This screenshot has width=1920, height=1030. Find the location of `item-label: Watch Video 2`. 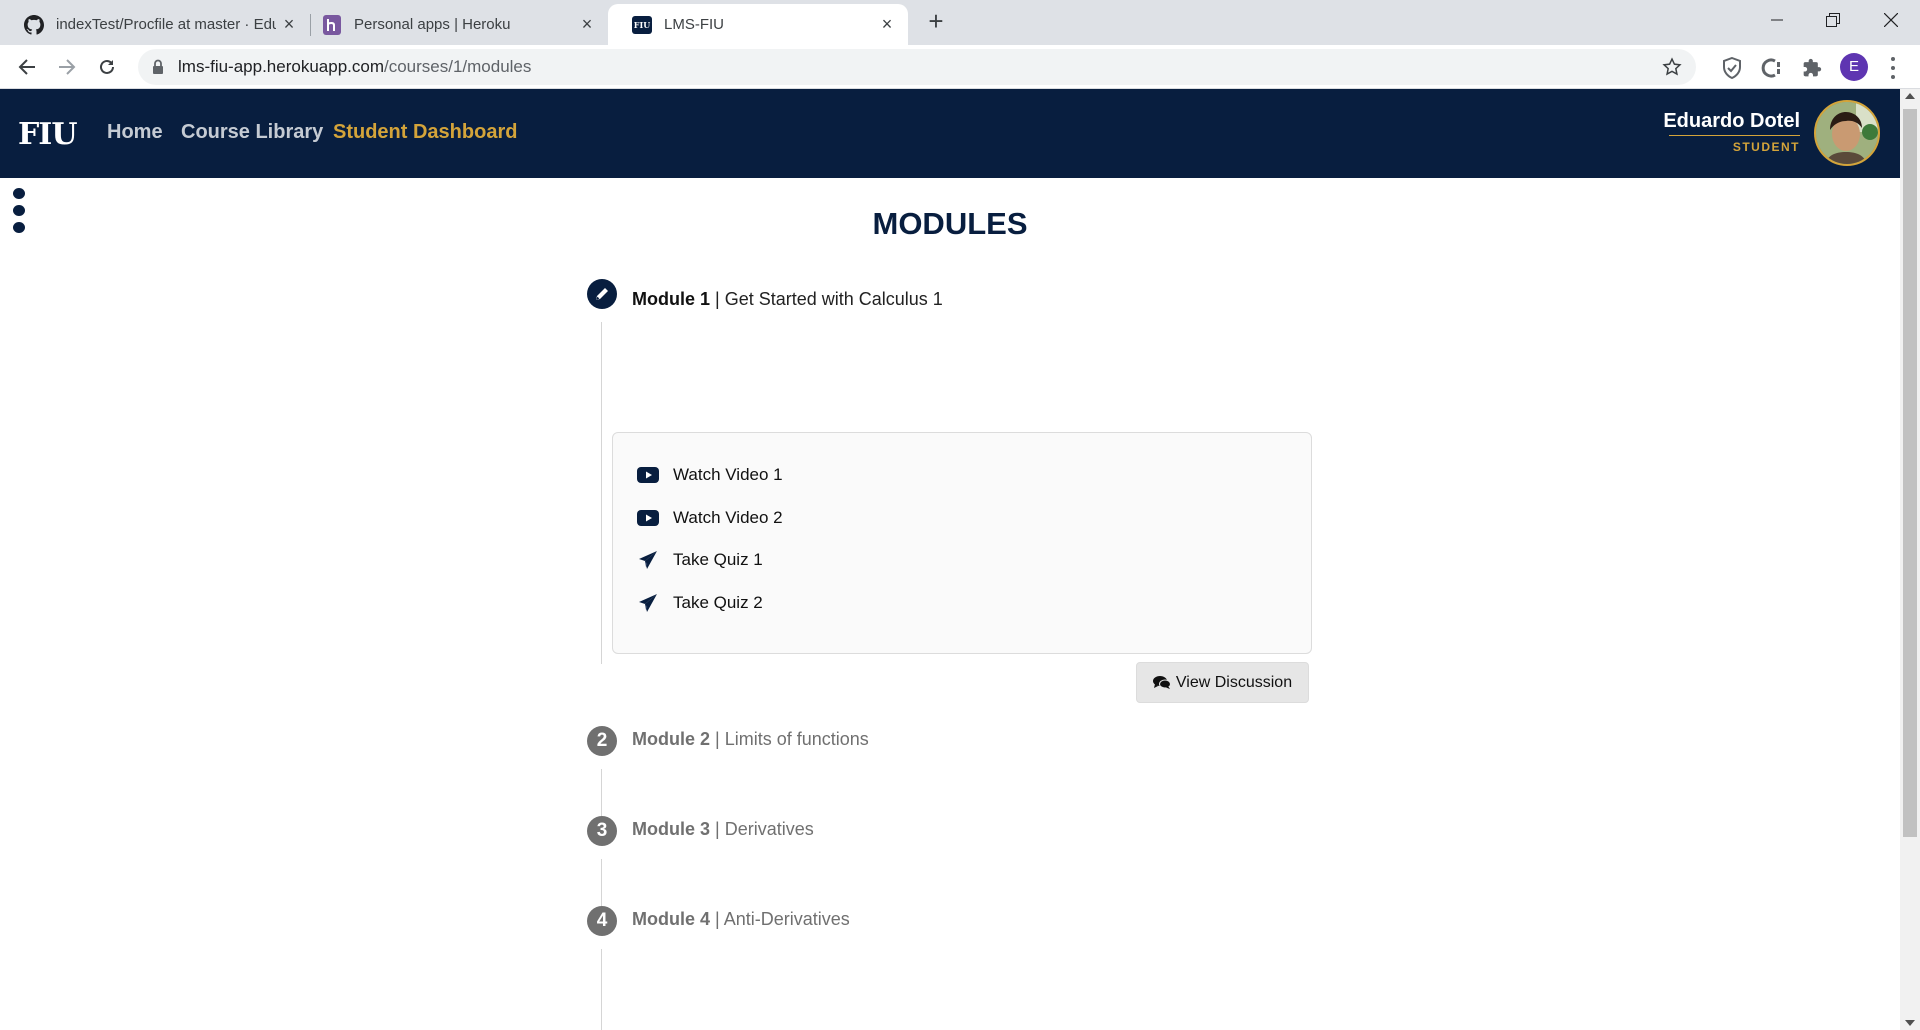

item-label: Watch Video 2 is located at coordinates (728, 517).